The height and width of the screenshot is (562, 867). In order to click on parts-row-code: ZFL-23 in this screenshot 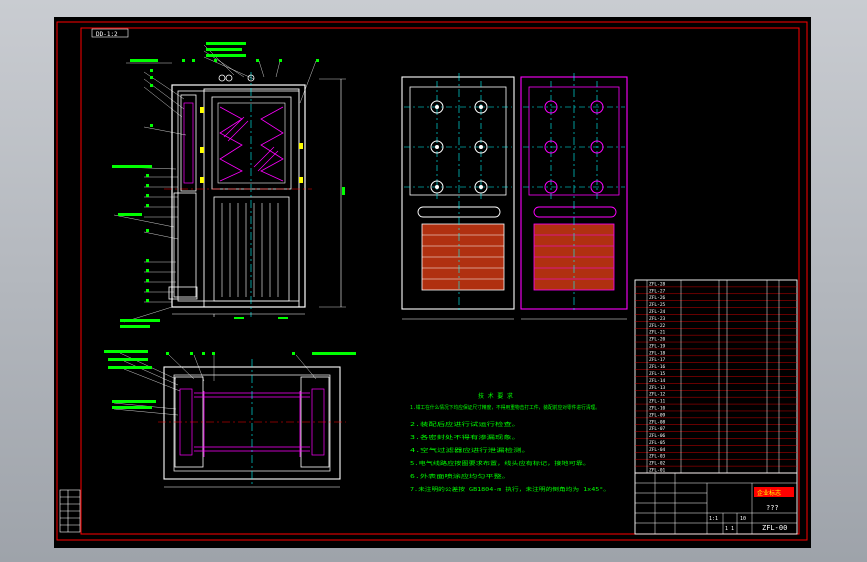, I will do `click(657, 319)`.